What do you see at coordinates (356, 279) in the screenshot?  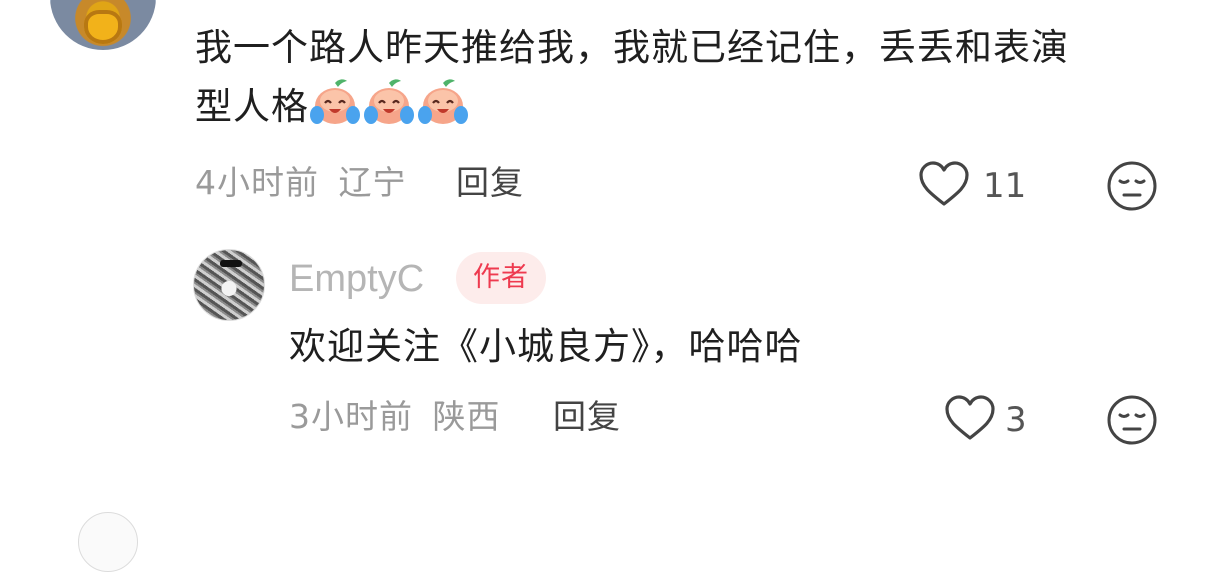 I see `reply-username: EmptyC` at bounding box center [356, 279].